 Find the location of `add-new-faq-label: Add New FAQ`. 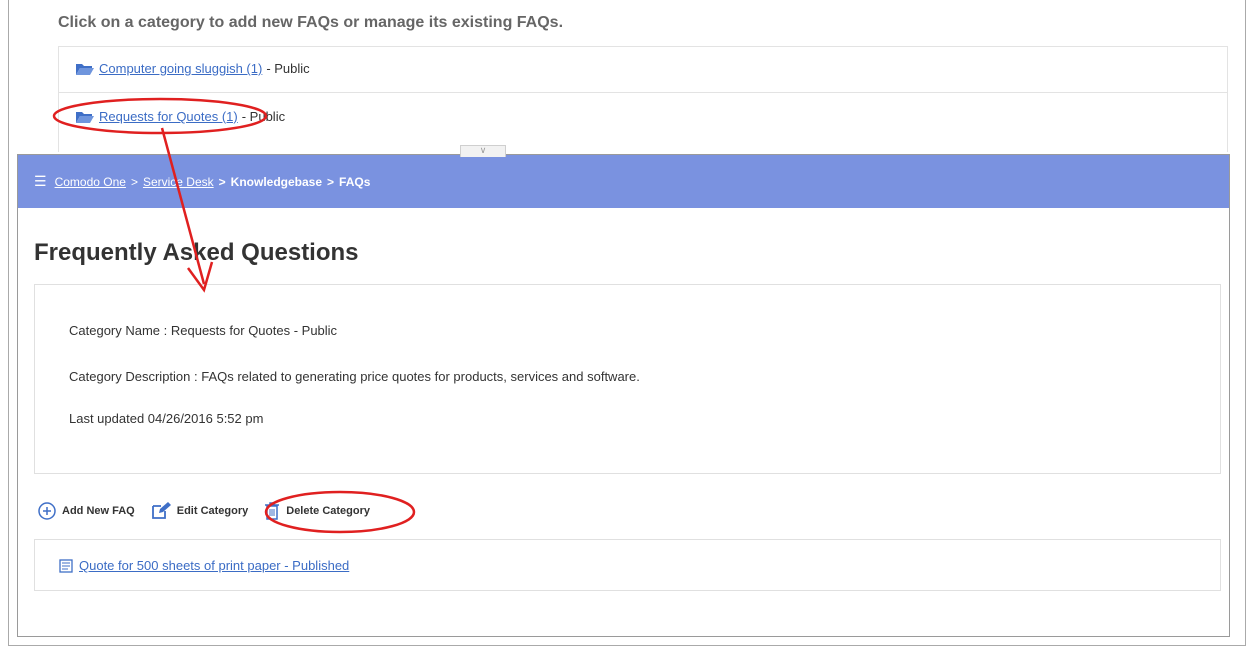

add-new-faq-label: Add New FAQ is located at coordinates (98, 511).